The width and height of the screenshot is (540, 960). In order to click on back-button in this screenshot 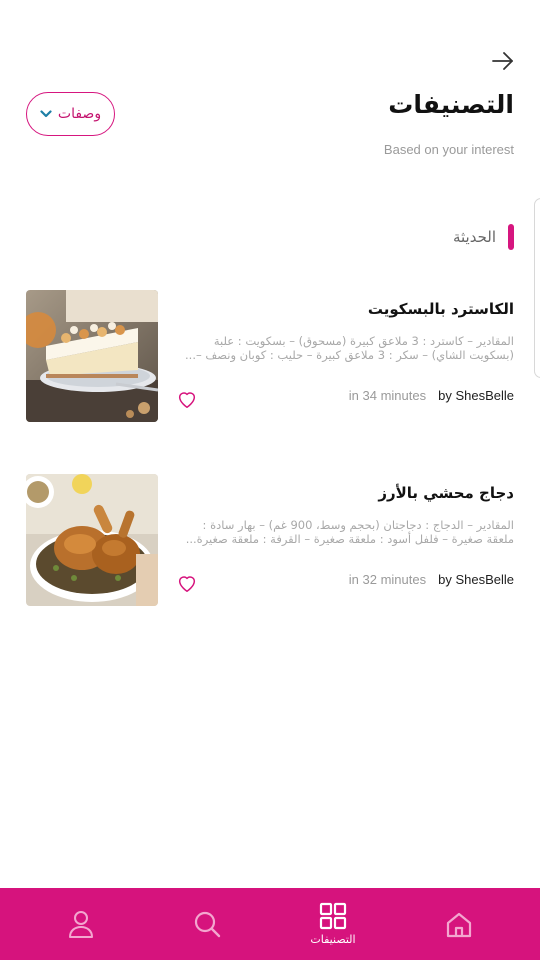, I will do `click(503, 61)`.